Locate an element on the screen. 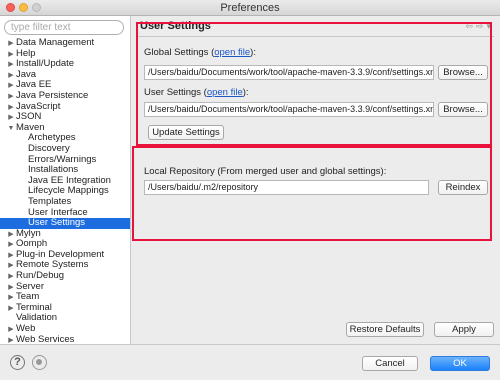  tree-item: Templates is located at coordinates (65, 202).